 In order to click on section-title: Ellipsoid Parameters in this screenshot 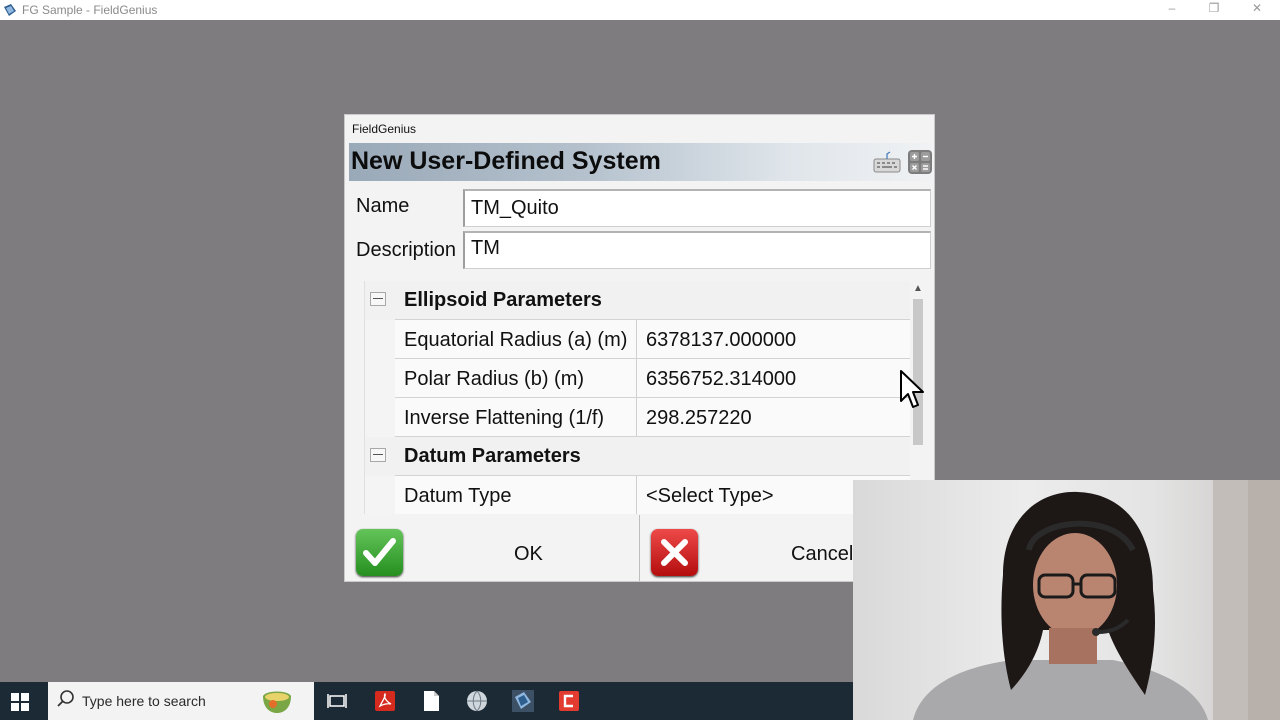, I will do `click(503, 300)`.